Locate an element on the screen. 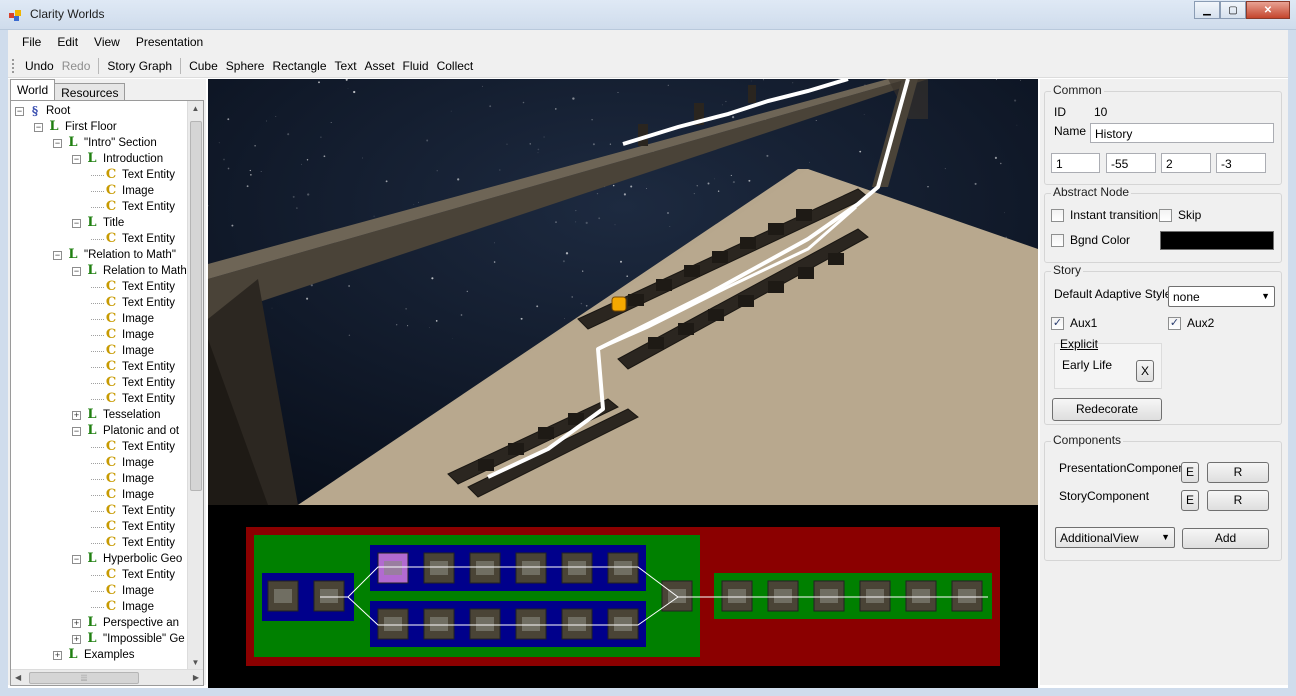  toolbar-grip is located at coordinates (13, 65).